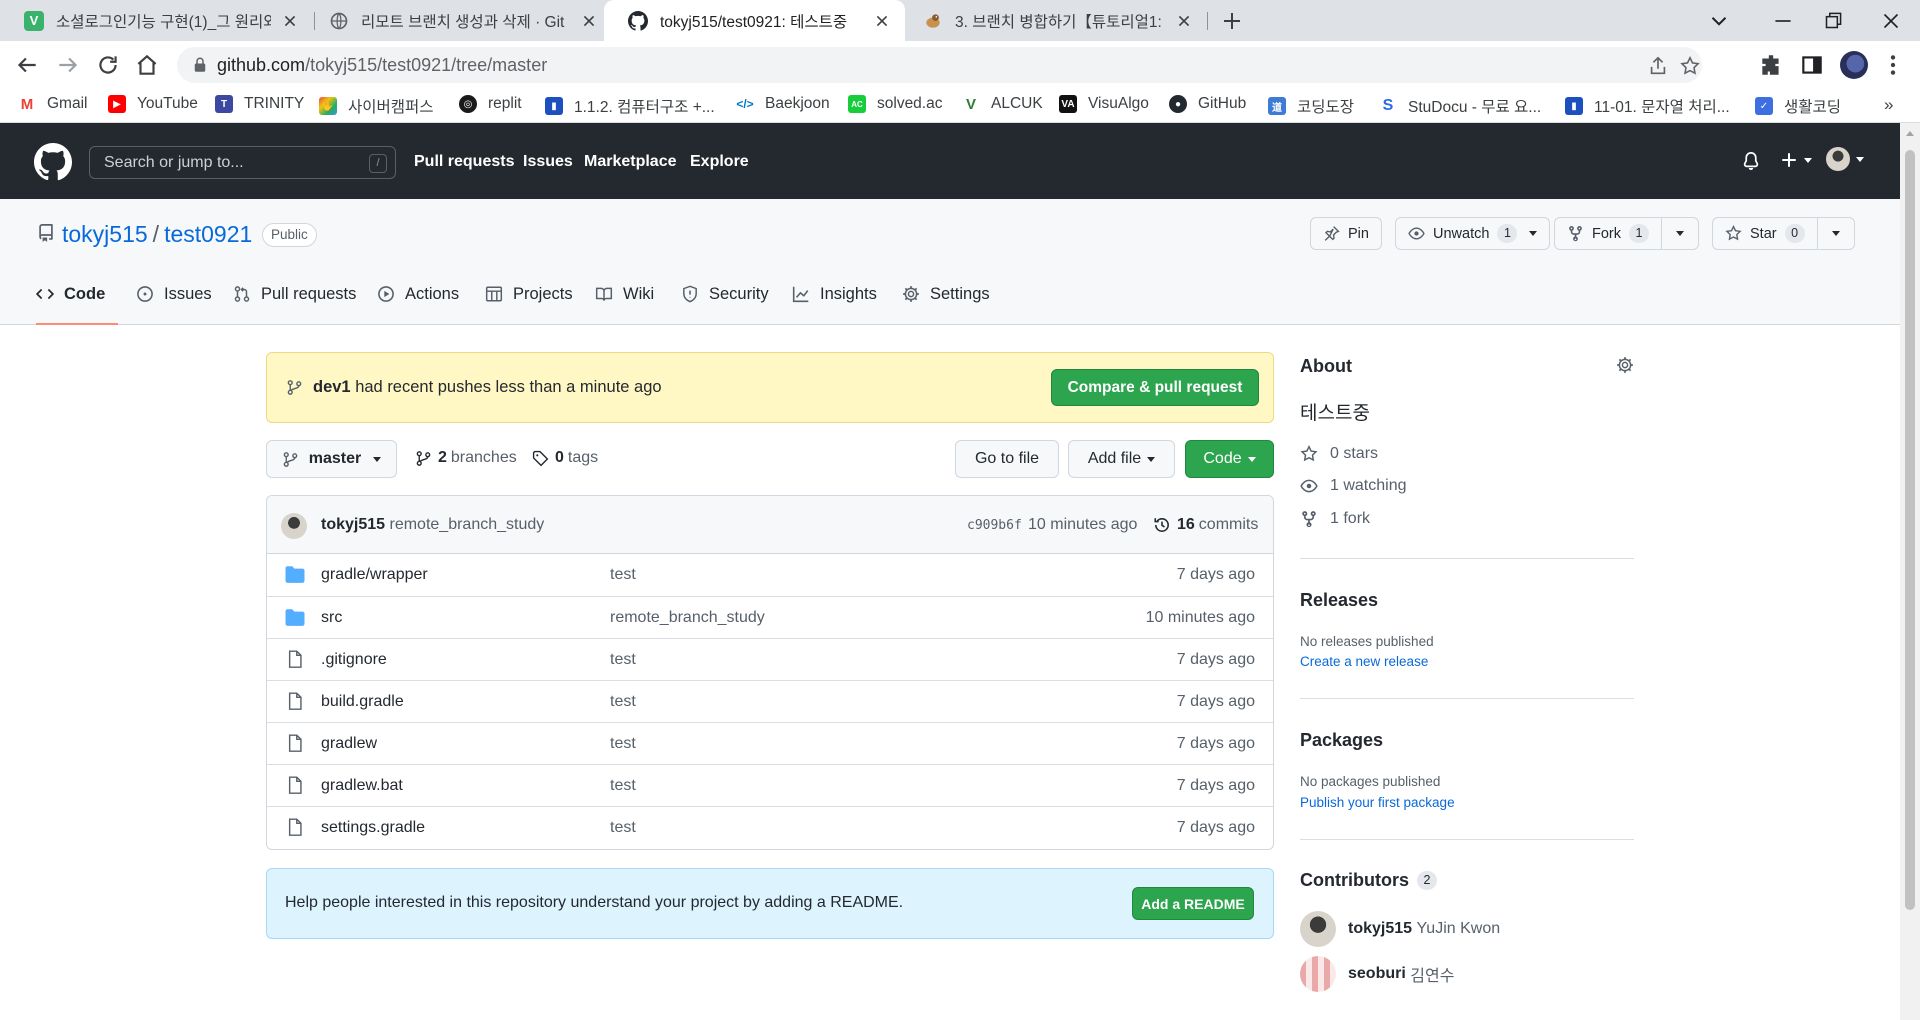 This screenshot has height=1020, width=1920. I want to click on commit-author: tokyj515, so click(353, 524).